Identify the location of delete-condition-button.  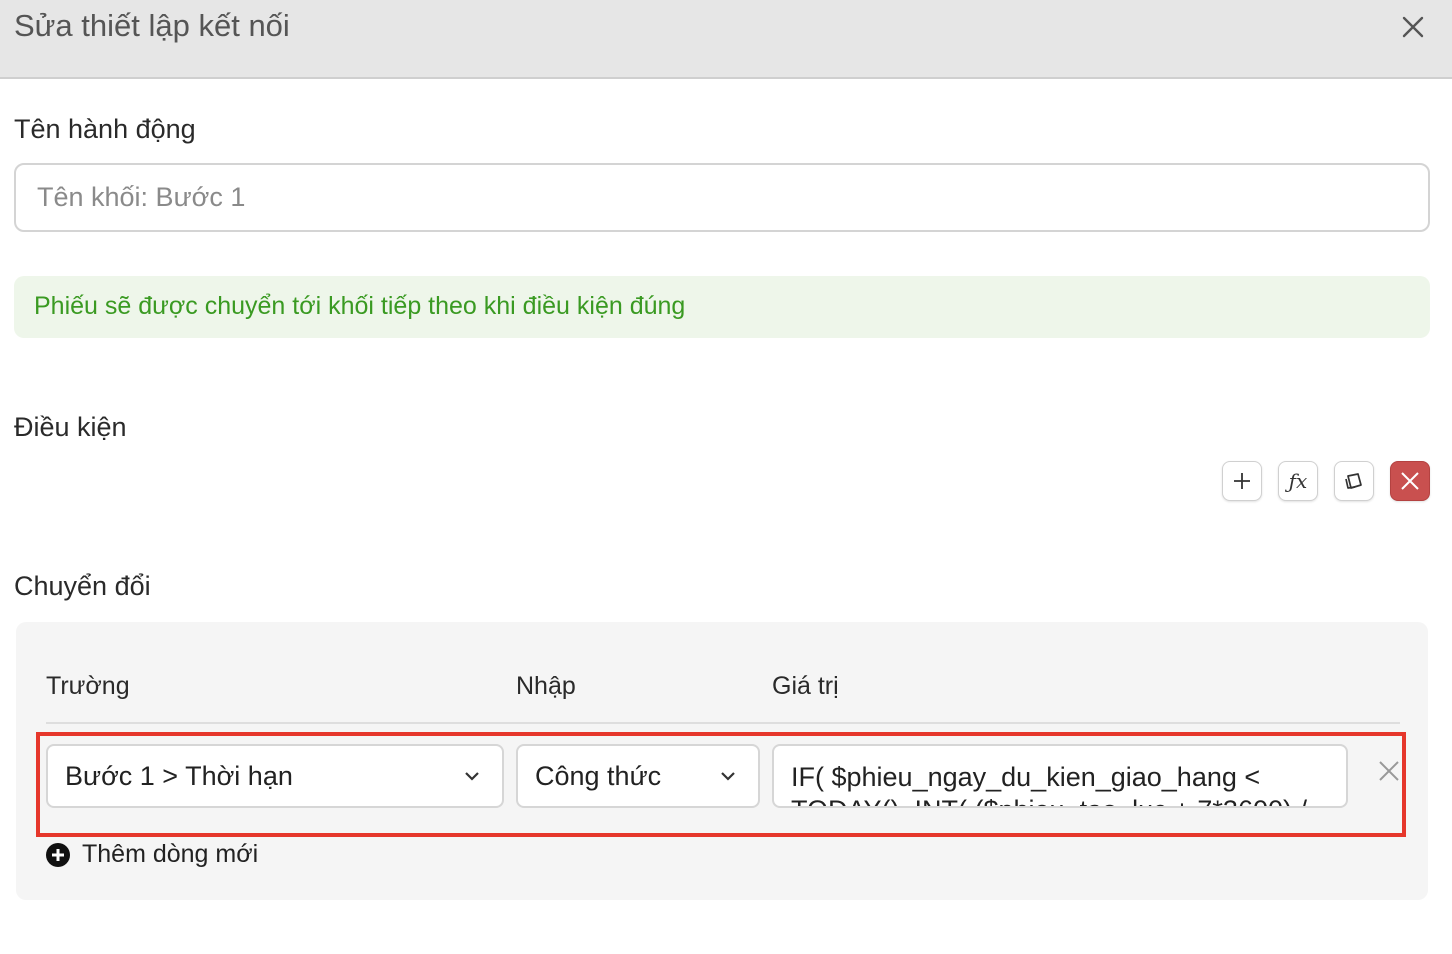
(1410, 481).